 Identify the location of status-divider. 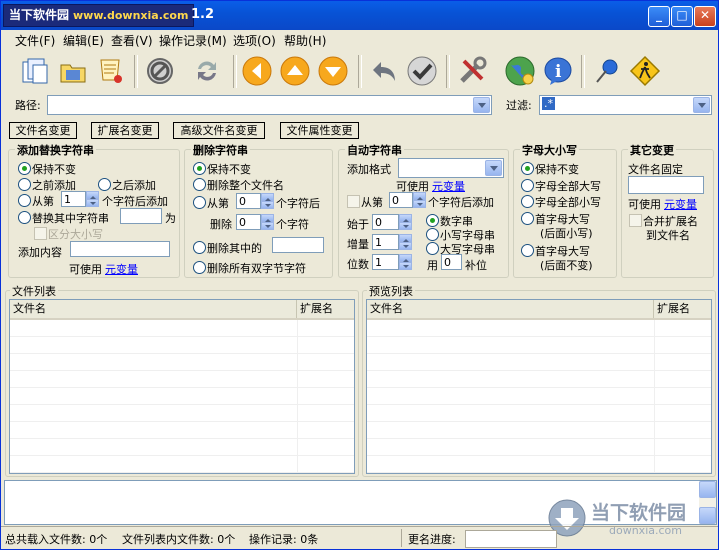
(401, 538).